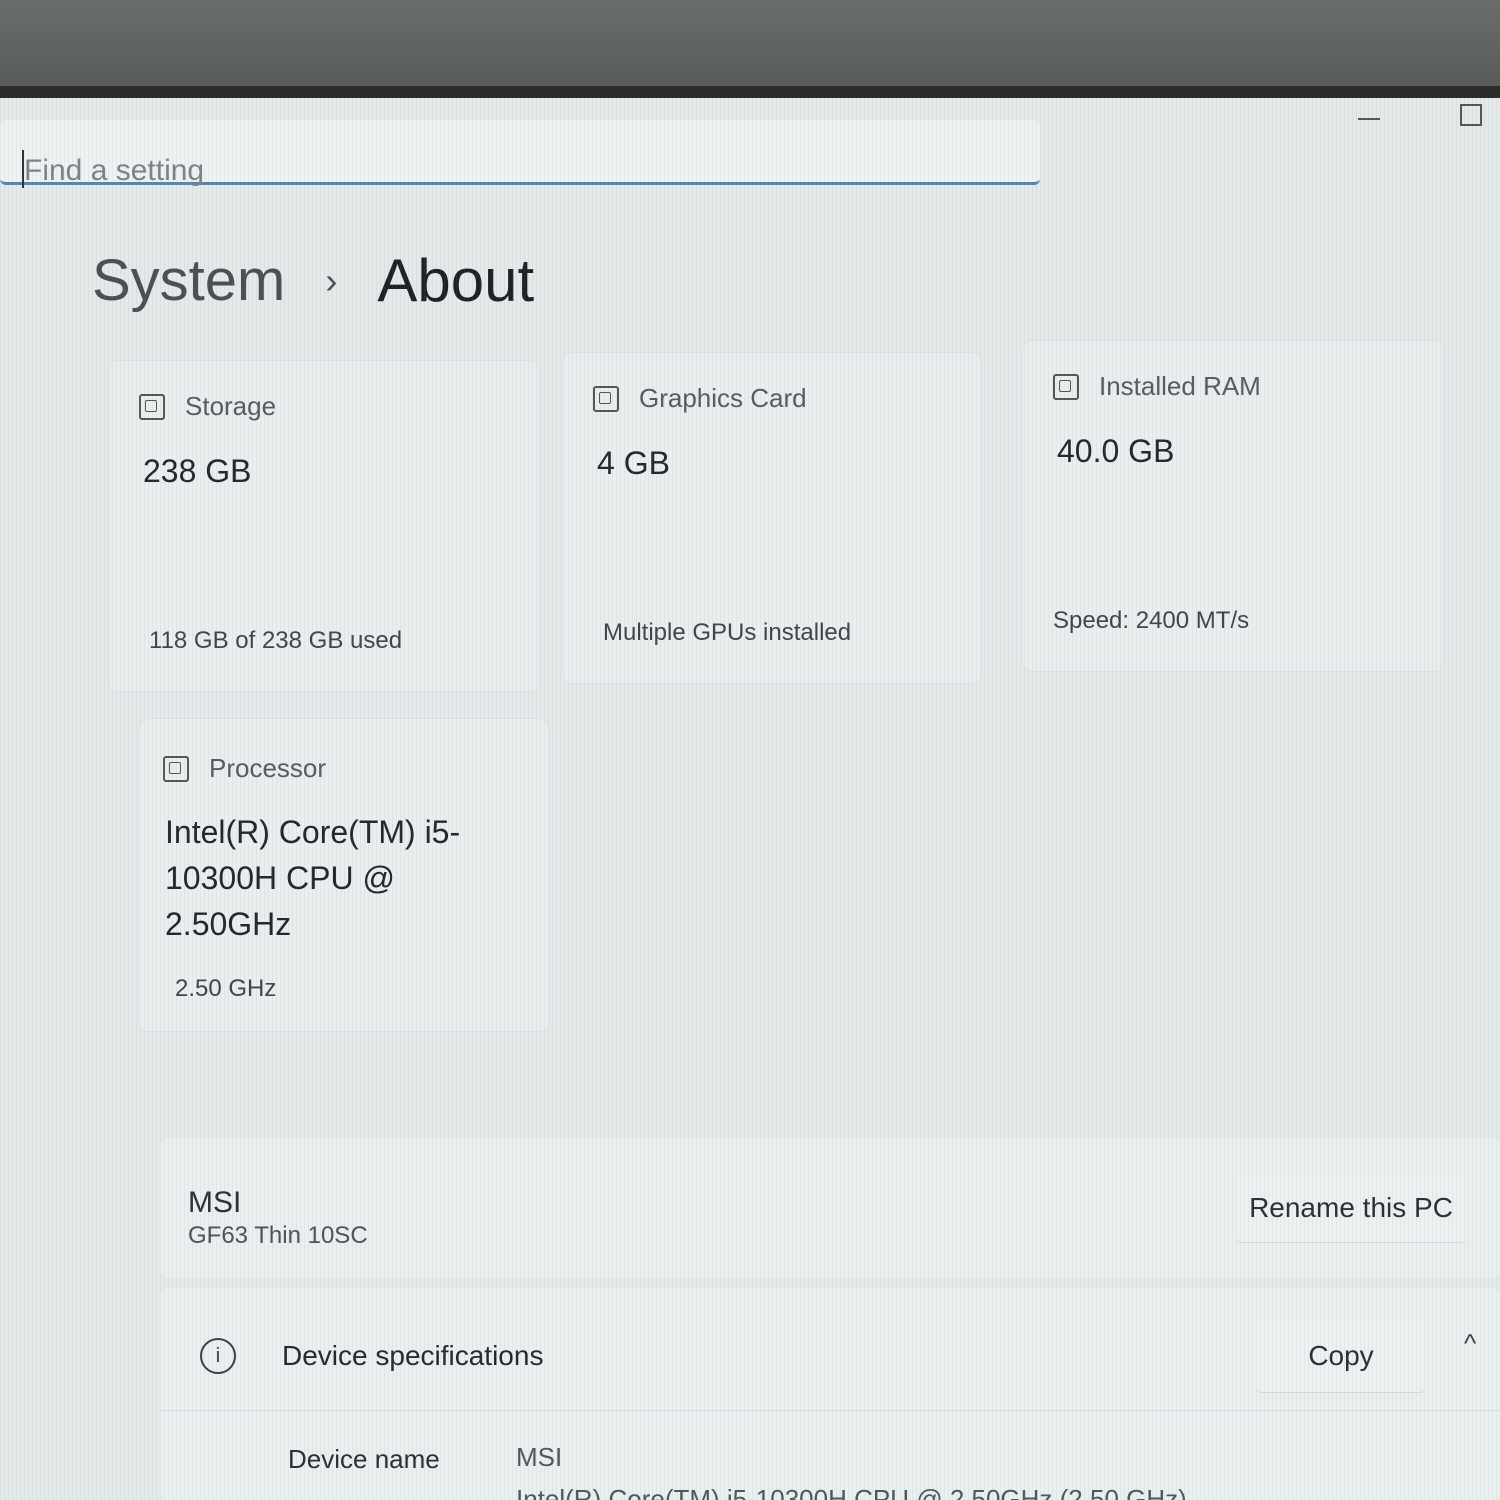  I want to click on device-brand: MSI, so click(215, 1202).